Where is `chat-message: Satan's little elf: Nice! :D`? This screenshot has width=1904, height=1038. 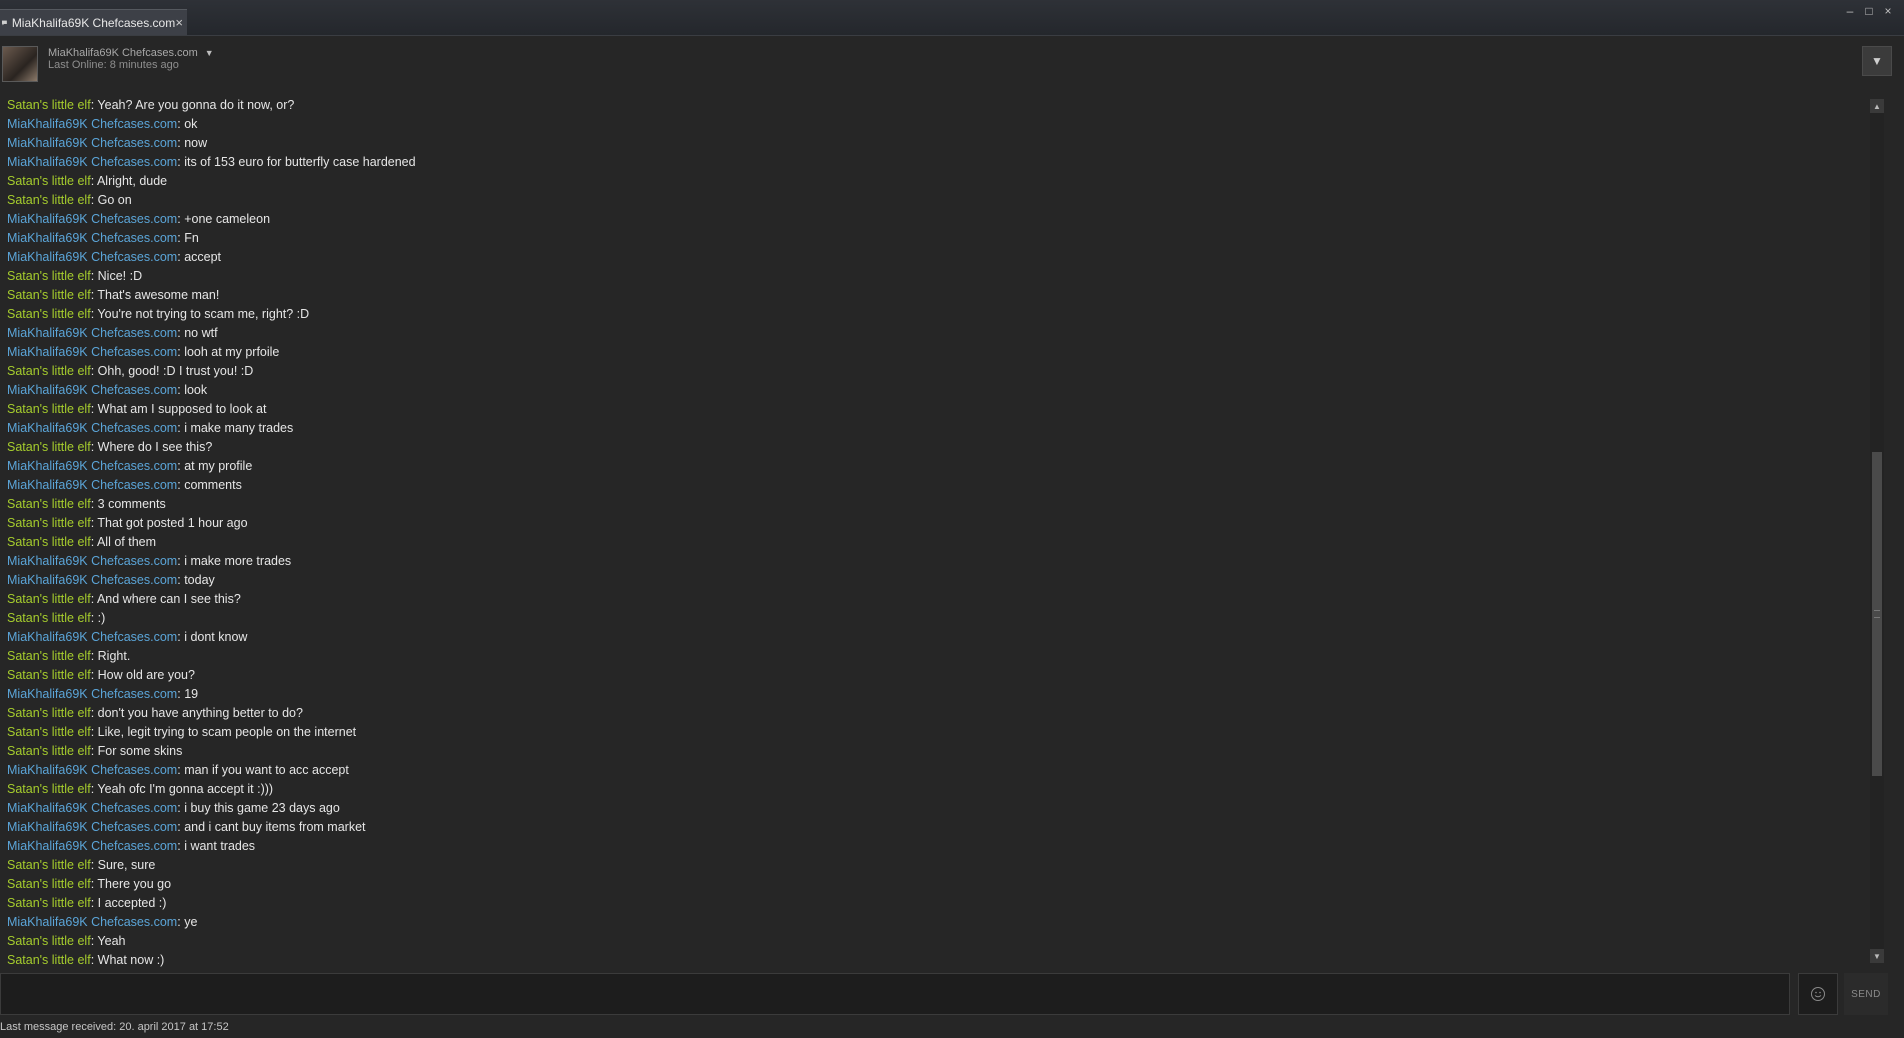 chat-message: Satan's little elf: Nice! :D is located at coordinates (937, 276).